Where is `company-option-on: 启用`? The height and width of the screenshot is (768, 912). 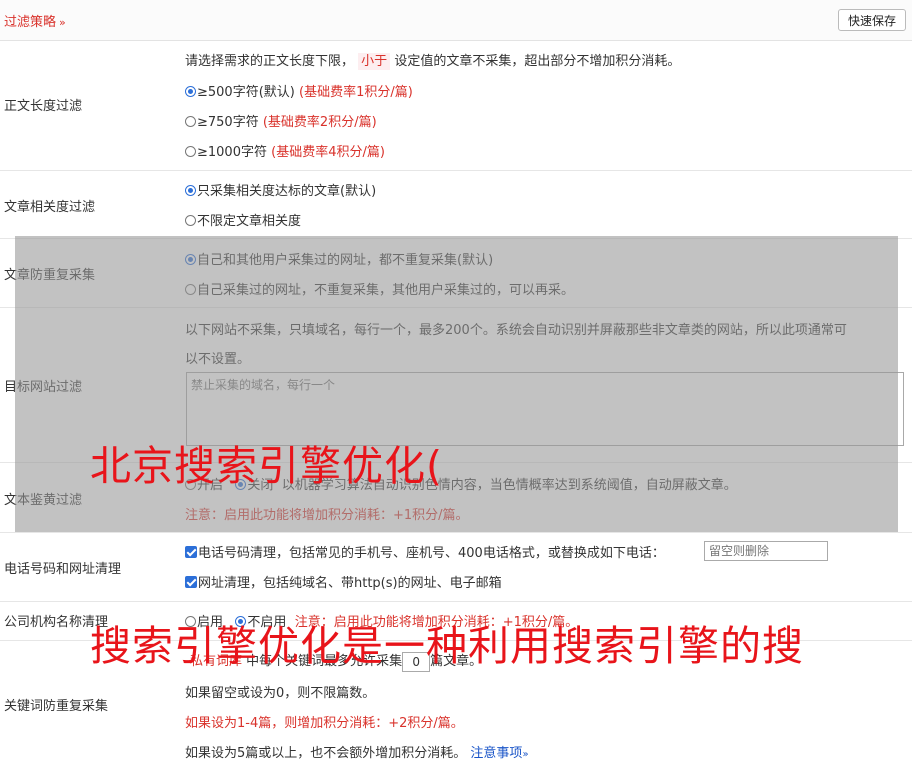 company-option-on: 启用 is located at coordinates (204, 622).